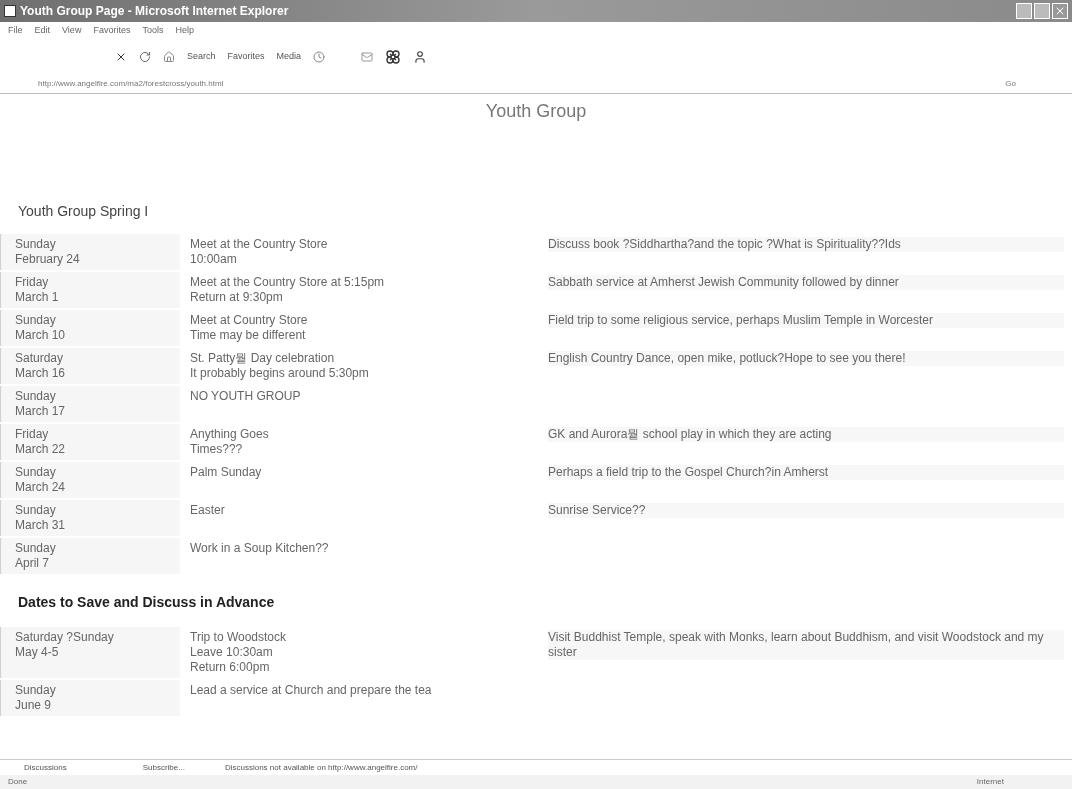 This screenshot has width=1072, height=789. I want to click on date-text: May 4-5, so click(37, 652).